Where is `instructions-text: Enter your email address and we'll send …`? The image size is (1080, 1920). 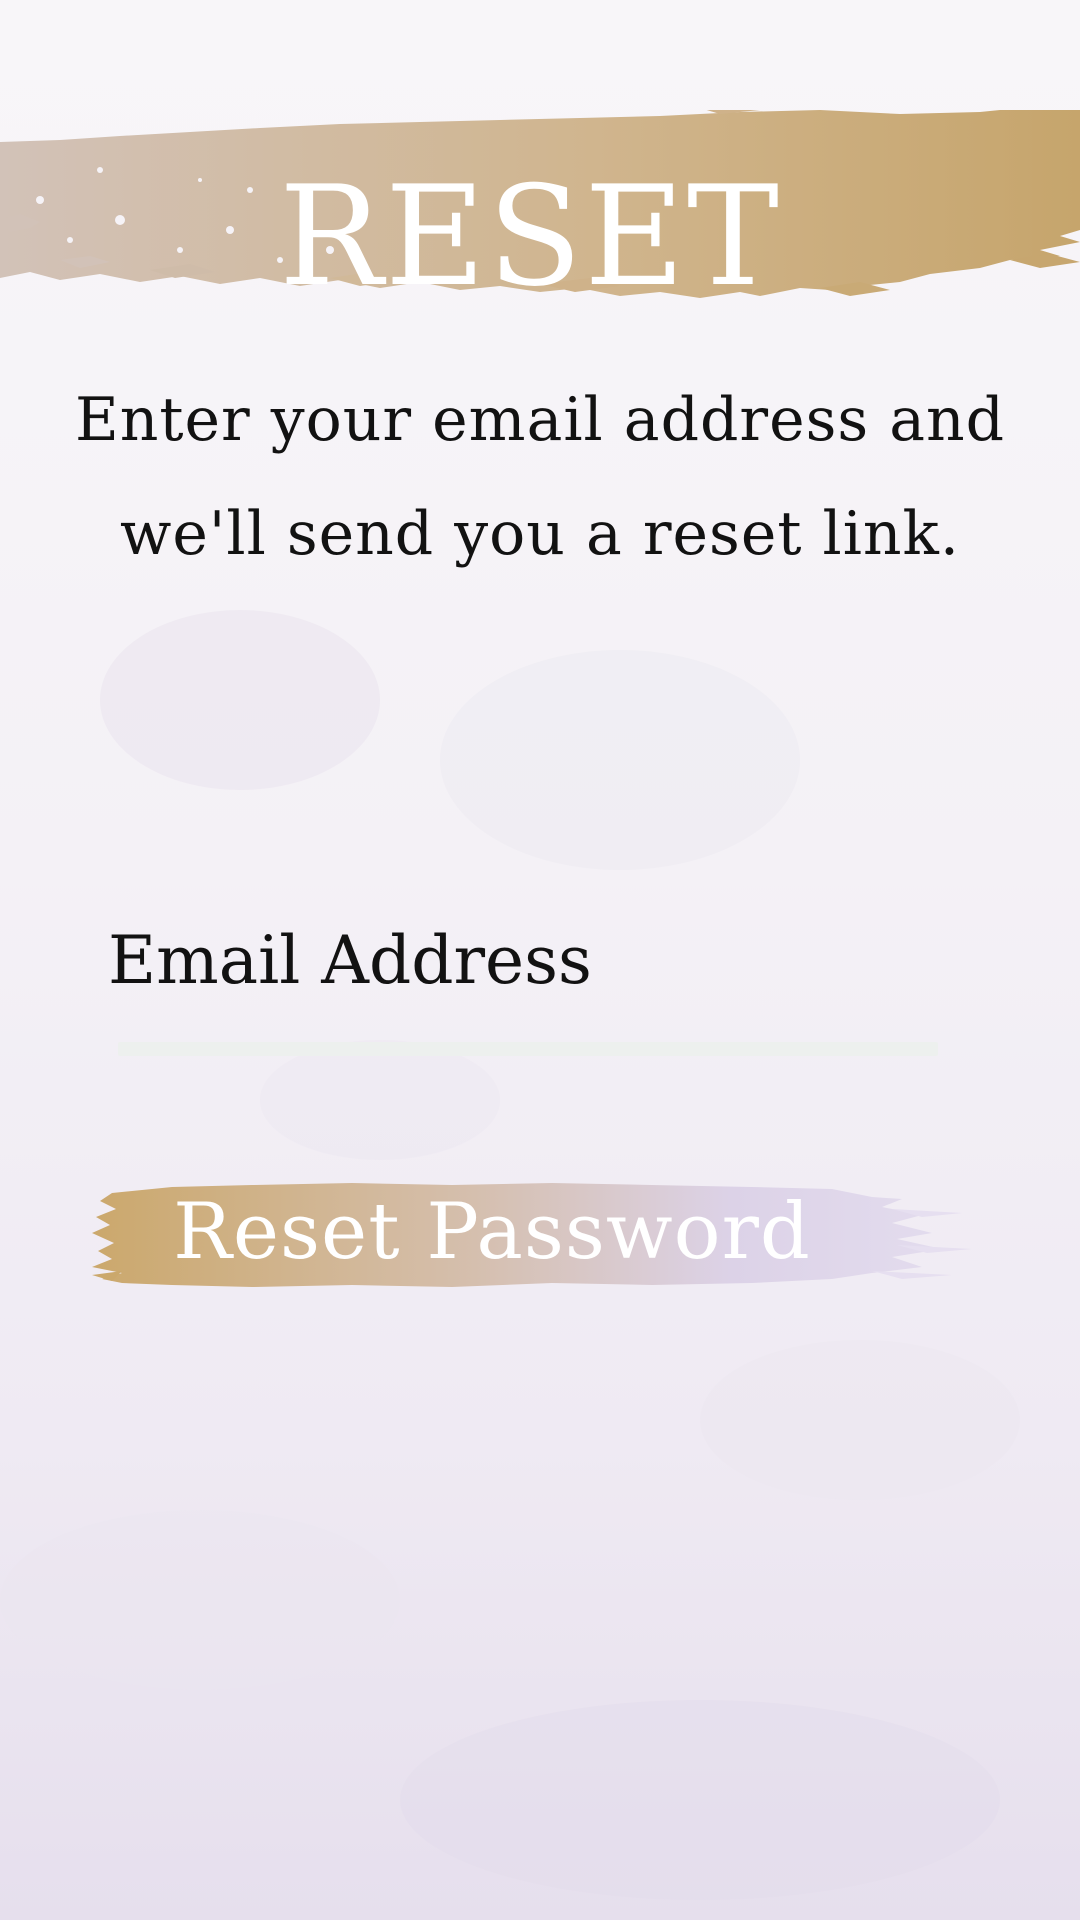
instructions-text: Enter your email address and we'll send … is located at coordinates (540, 477).